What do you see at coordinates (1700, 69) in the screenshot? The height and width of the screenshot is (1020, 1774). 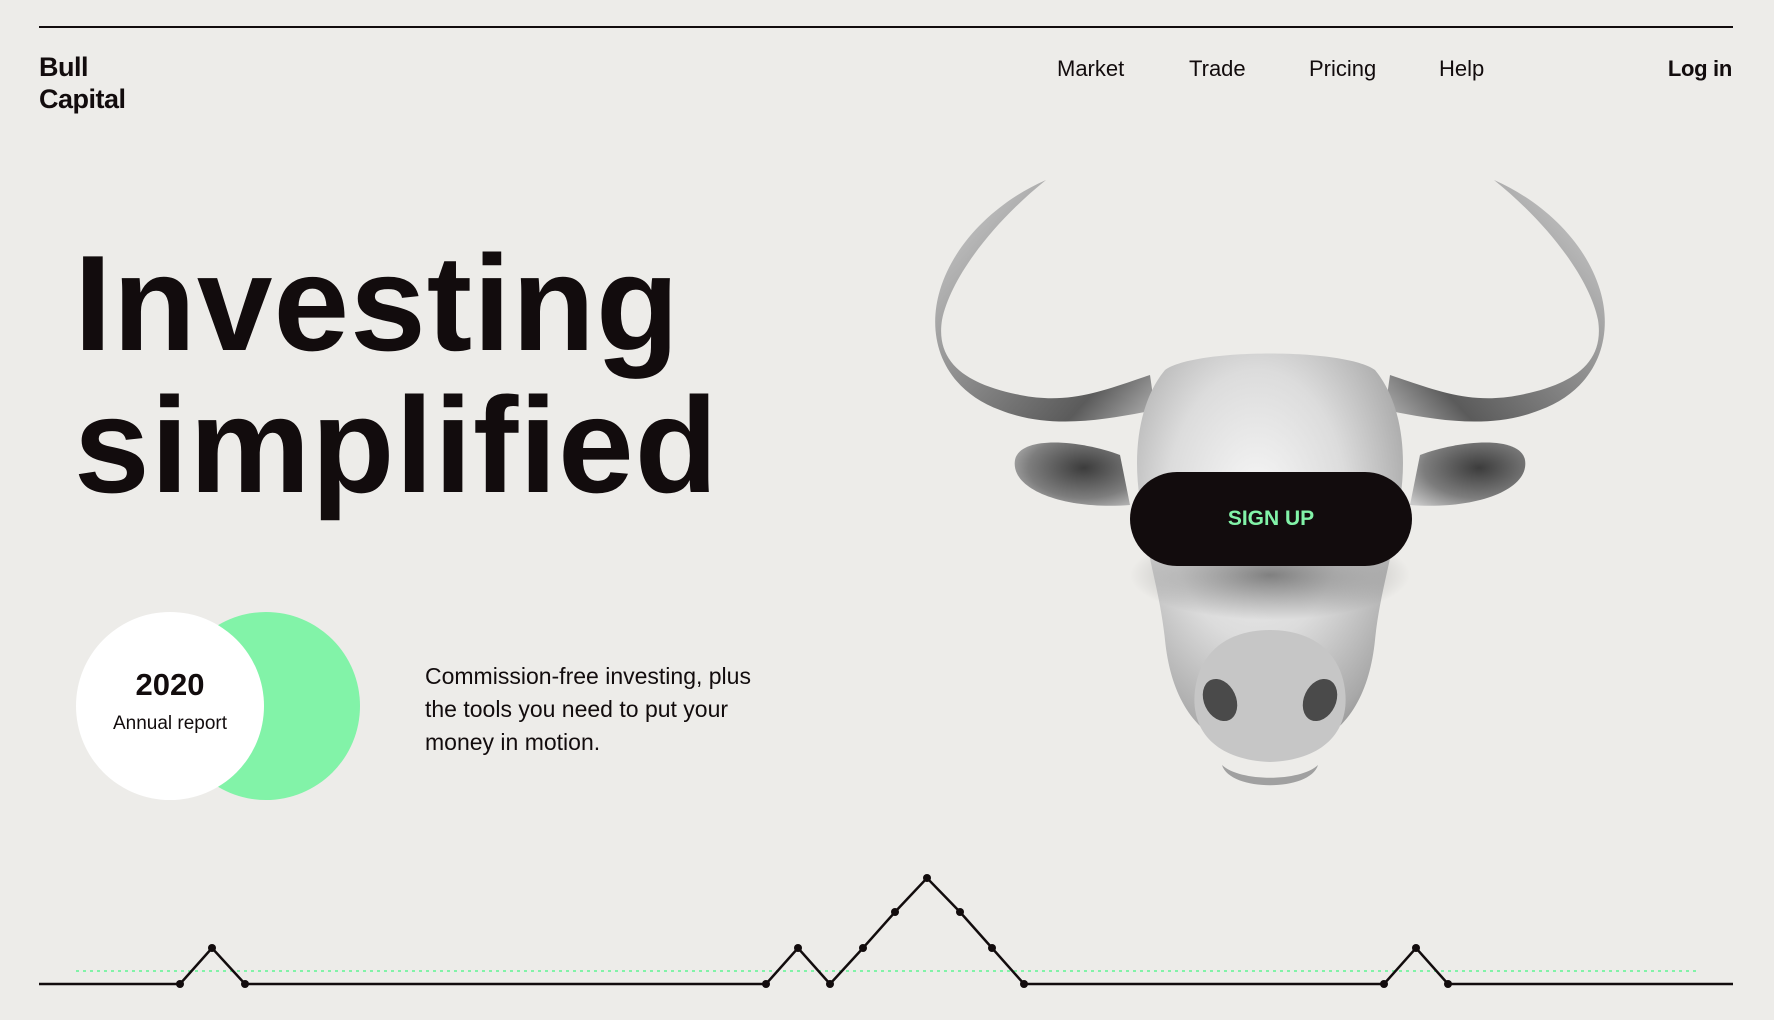 I see `login-link: Log in` at bounding box center [1700, 69].